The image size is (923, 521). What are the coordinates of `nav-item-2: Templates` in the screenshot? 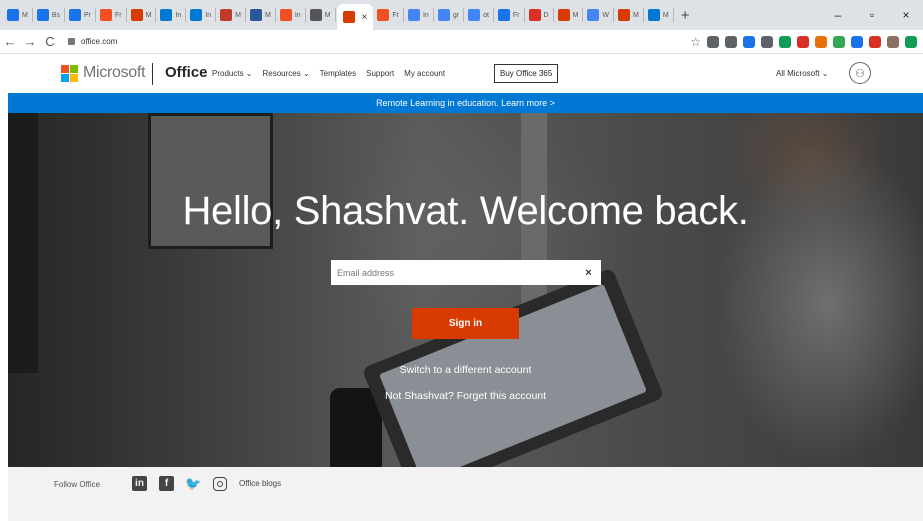 It's located at (338, 73).